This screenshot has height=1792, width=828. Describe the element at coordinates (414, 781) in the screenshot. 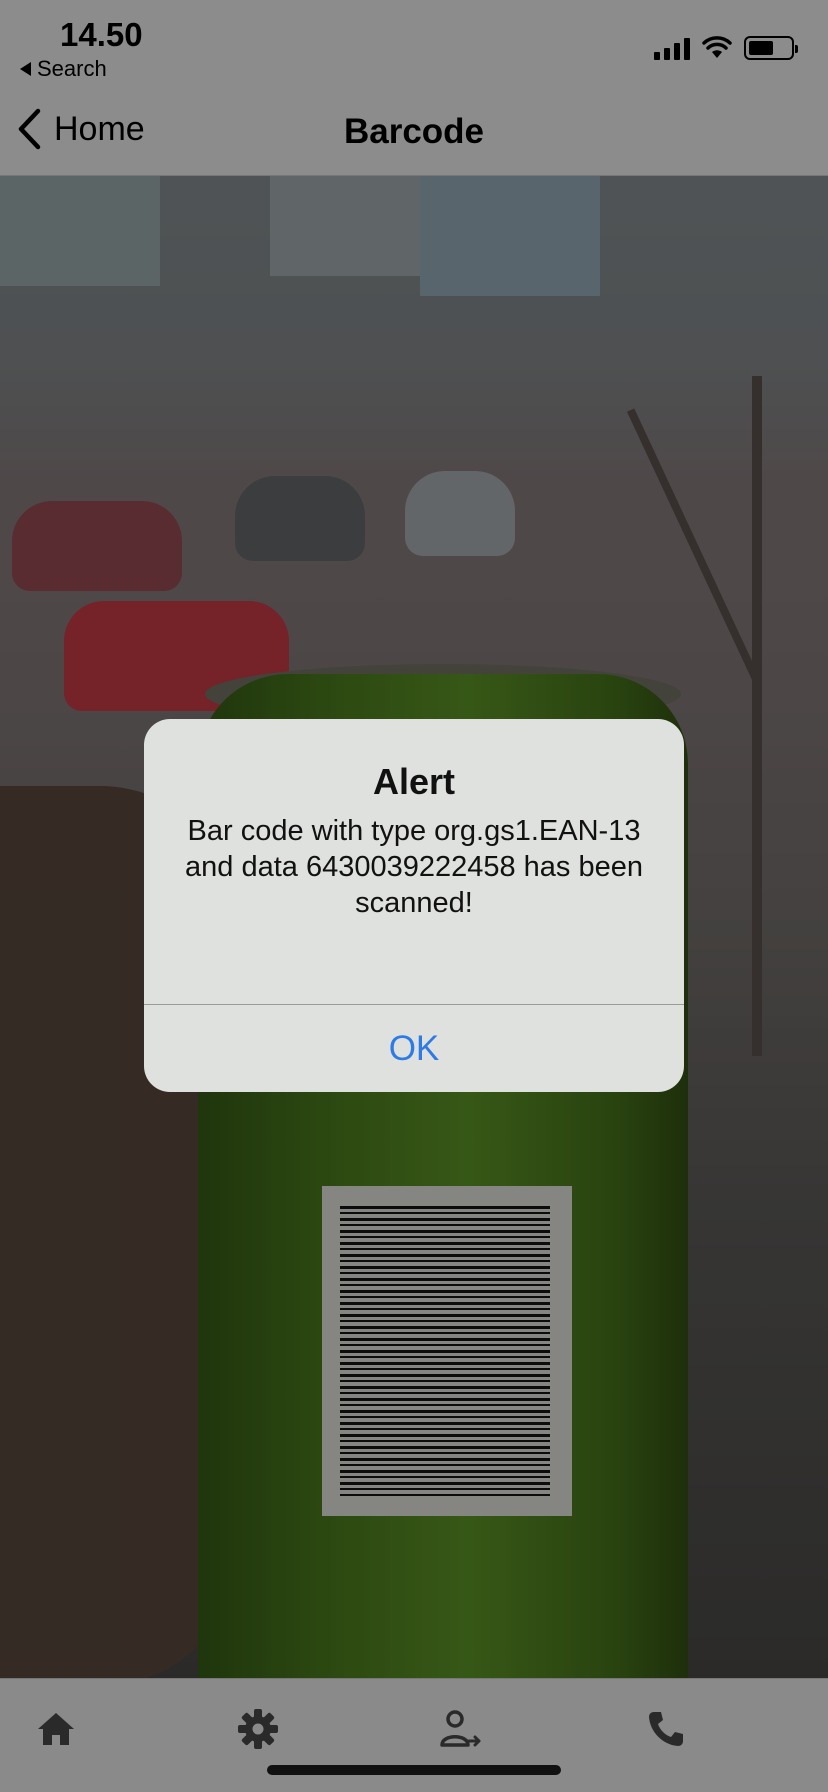

I see `alert-title: Alert` at that location.